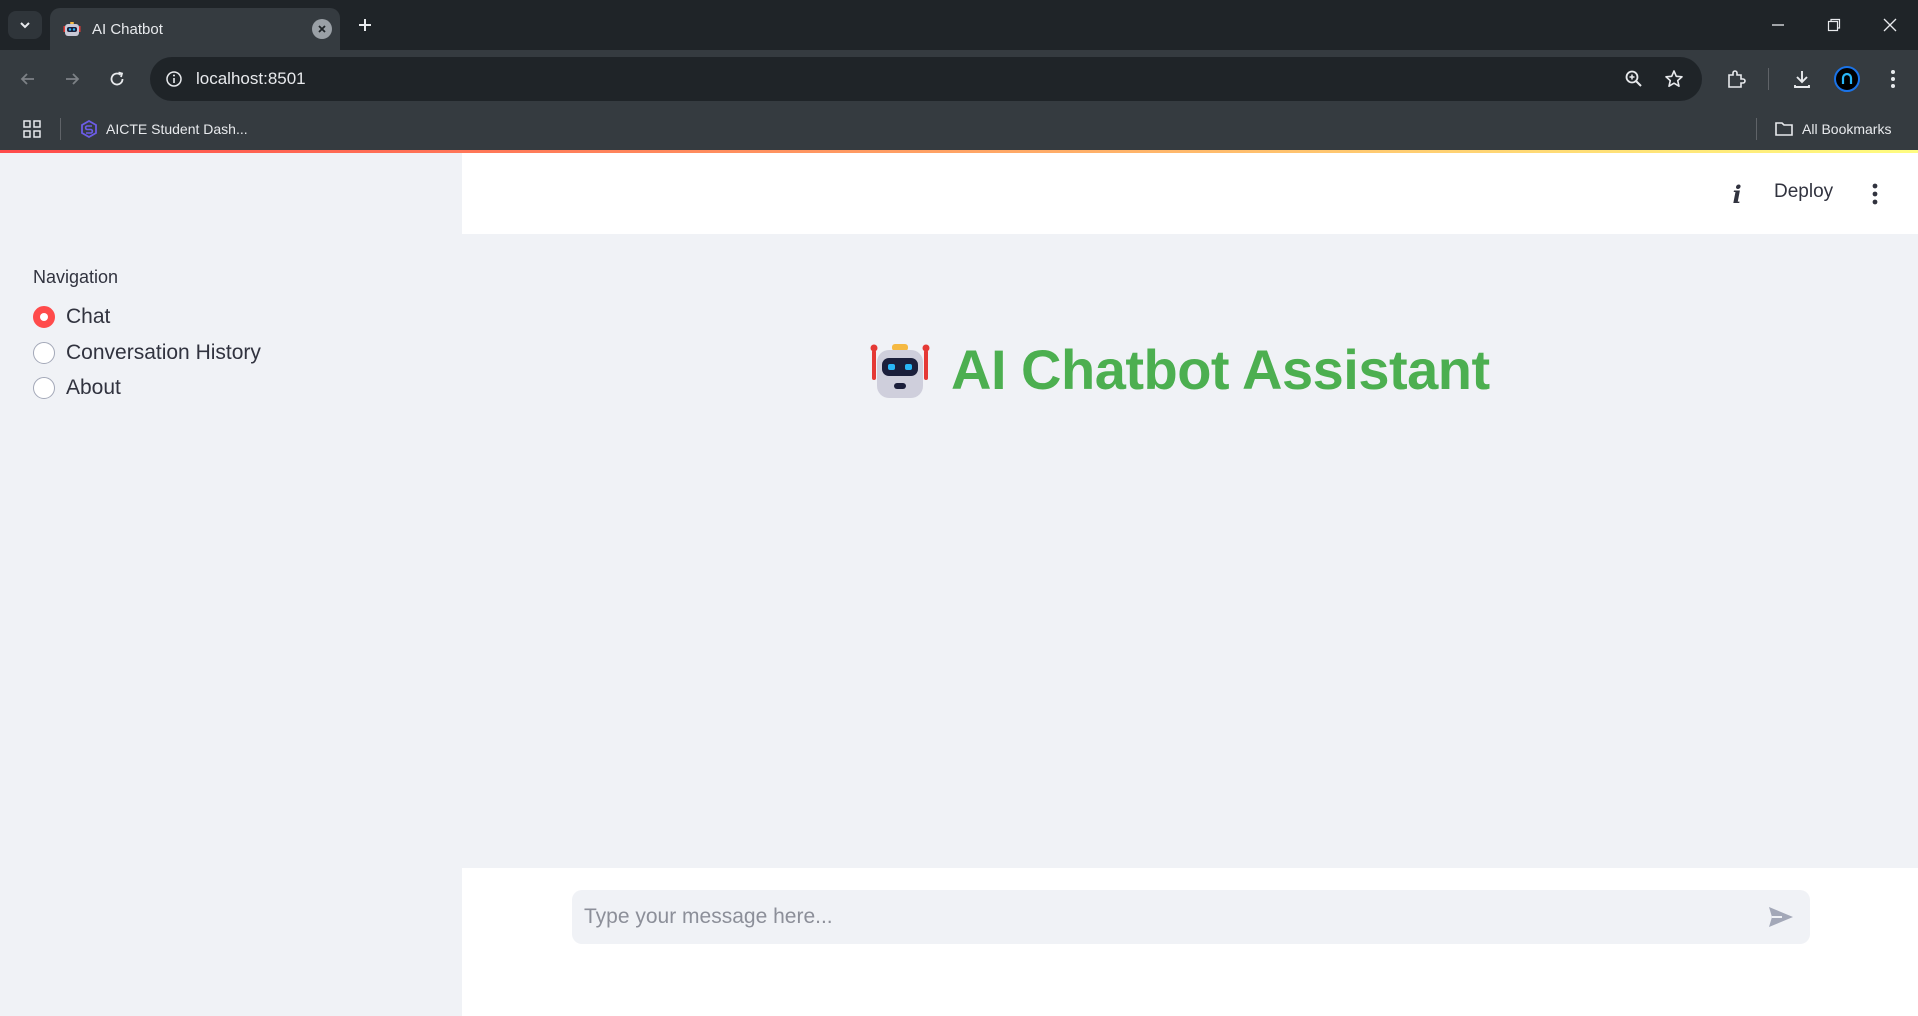  I want to click on browser-tab-active: AI Chatbot, so click(195, 29).